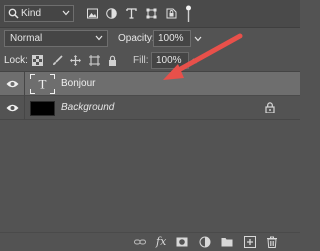  Describe the element at coordinates (112, 60) in the screenshot. I see `lock-all-icon` at that location.